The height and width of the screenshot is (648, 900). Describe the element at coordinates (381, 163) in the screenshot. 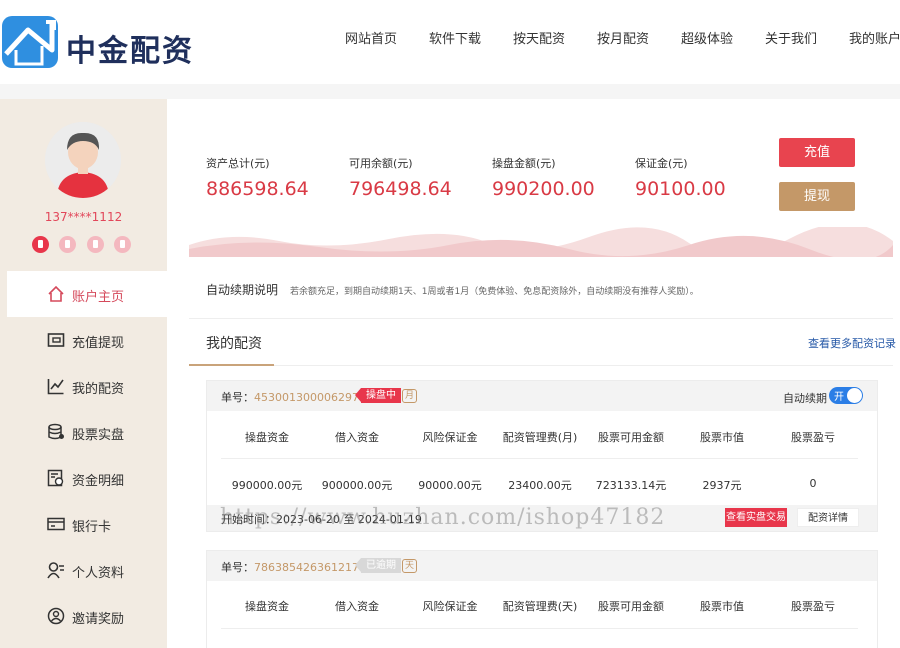

I see `stat-label: 可用余额(元)` at that location.